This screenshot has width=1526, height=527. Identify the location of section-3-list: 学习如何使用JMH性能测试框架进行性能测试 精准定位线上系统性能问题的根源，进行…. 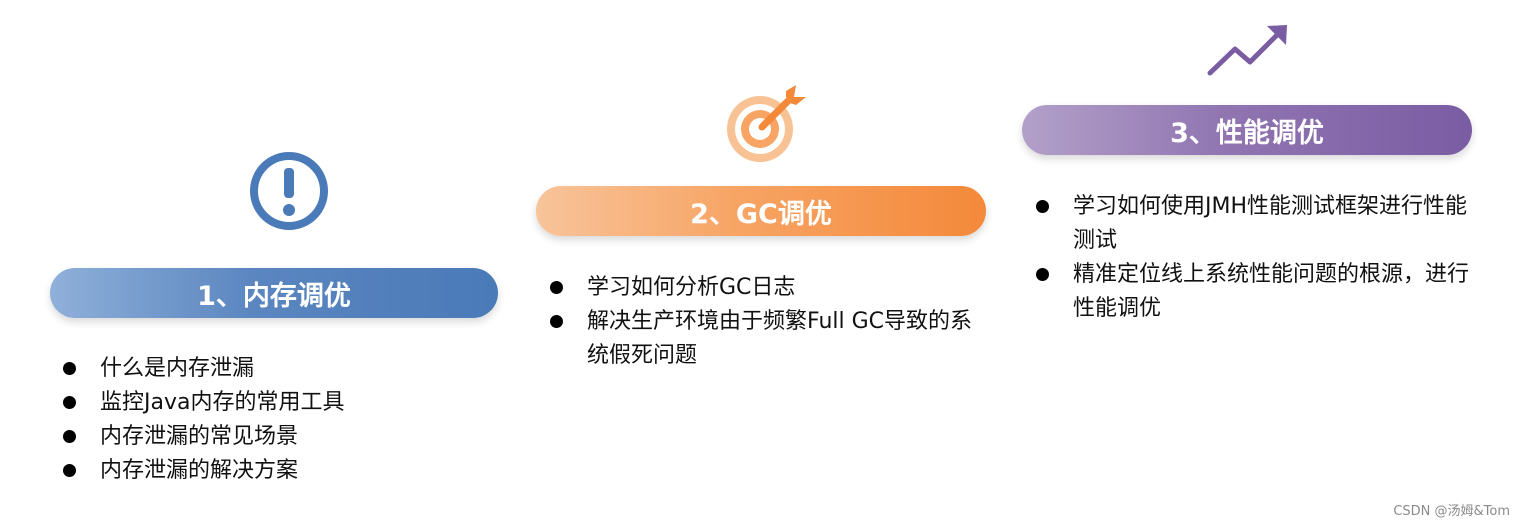
(1256, 258).